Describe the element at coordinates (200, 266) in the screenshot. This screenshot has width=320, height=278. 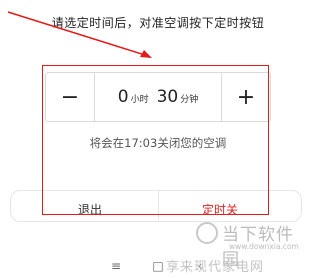
I see `back-icon: ‹` at that location.